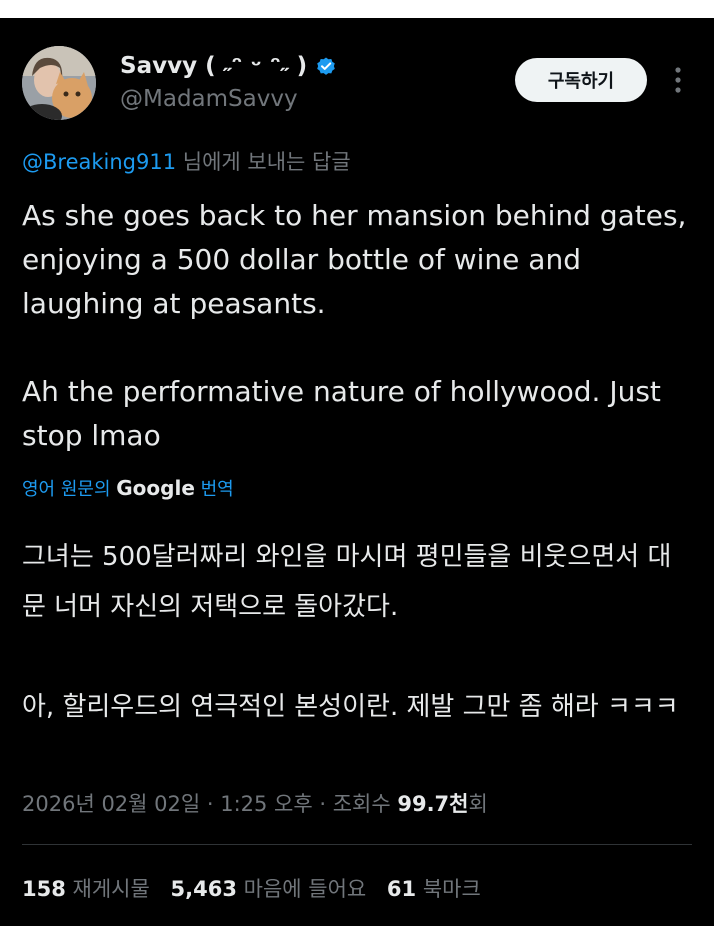 This screenshot has width=714, height=926. Describe the element at coordinates (263, 162) in the screenshot. I see `reply-suffix: 님에게 보내는 답글` at that location.